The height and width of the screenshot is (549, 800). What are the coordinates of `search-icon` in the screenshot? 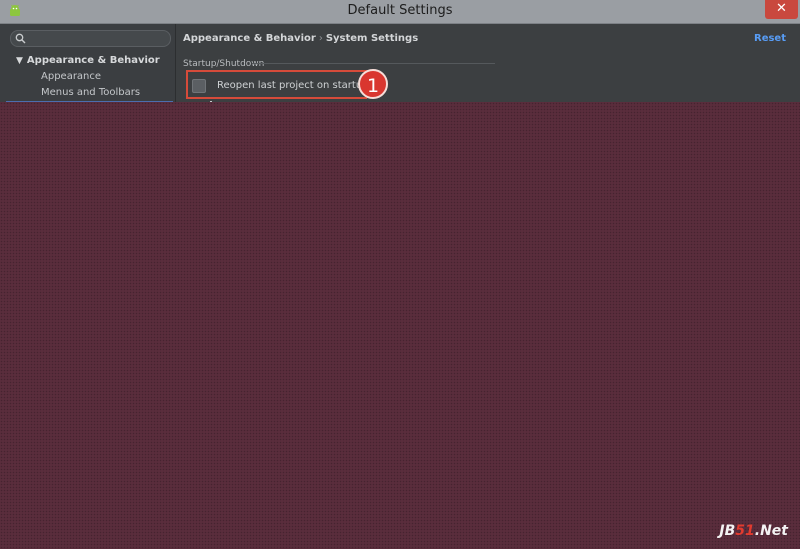 It's located at (20, 38).